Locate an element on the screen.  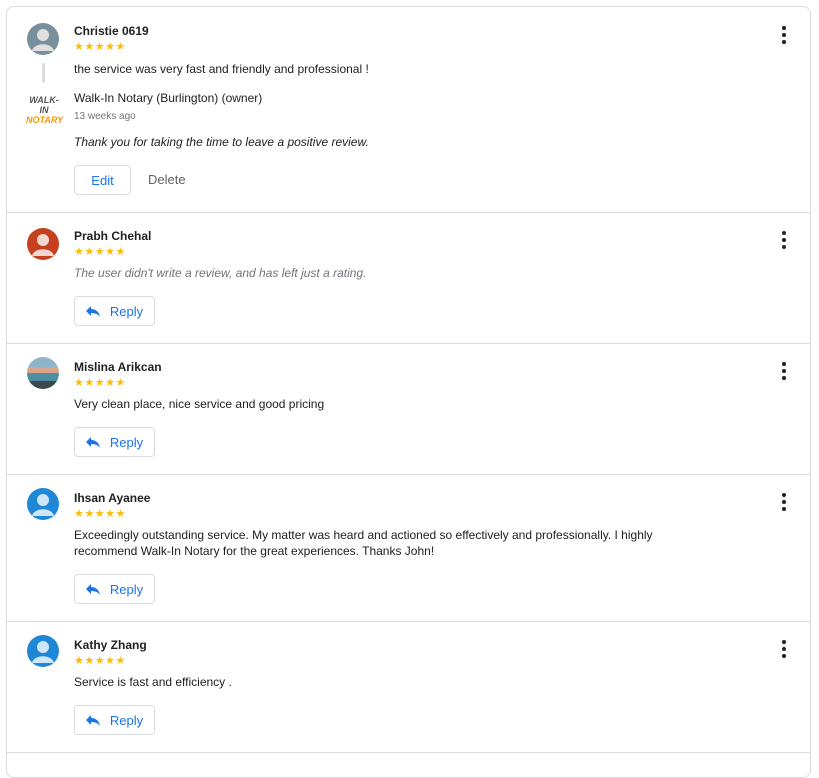
delete-button: Delete is located at coordinates (167, 180).